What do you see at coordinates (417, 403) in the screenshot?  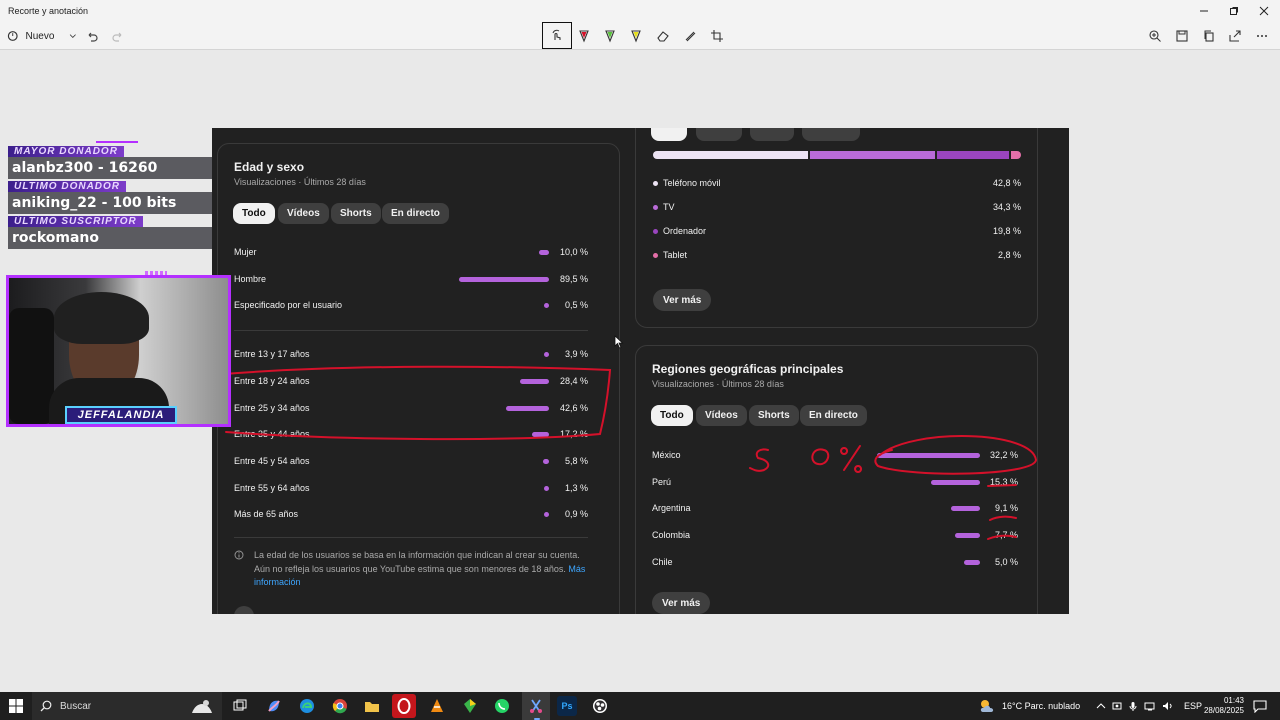 I see `ink-age-highlight` at bounding box center [417, 403].